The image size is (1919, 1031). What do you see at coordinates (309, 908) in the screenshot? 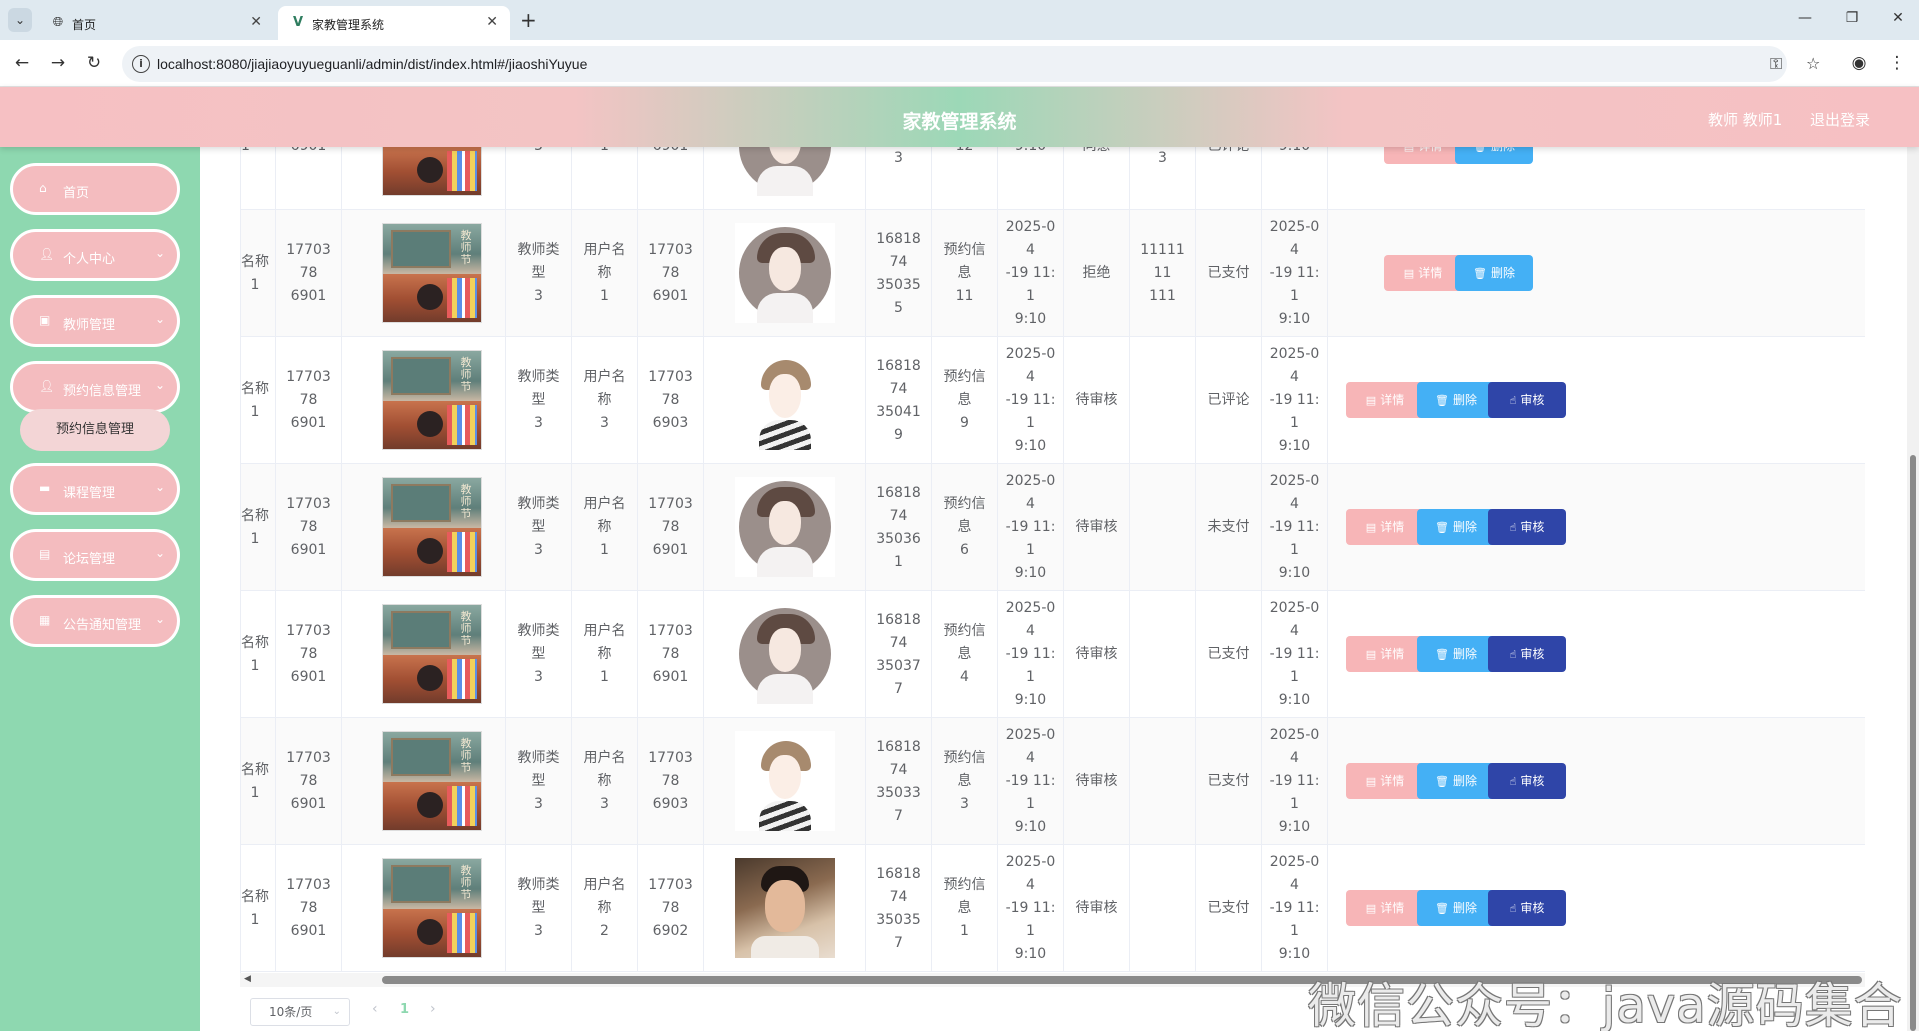
I see `table-cell: 1770378 6901` at bounding box center [309, 908].